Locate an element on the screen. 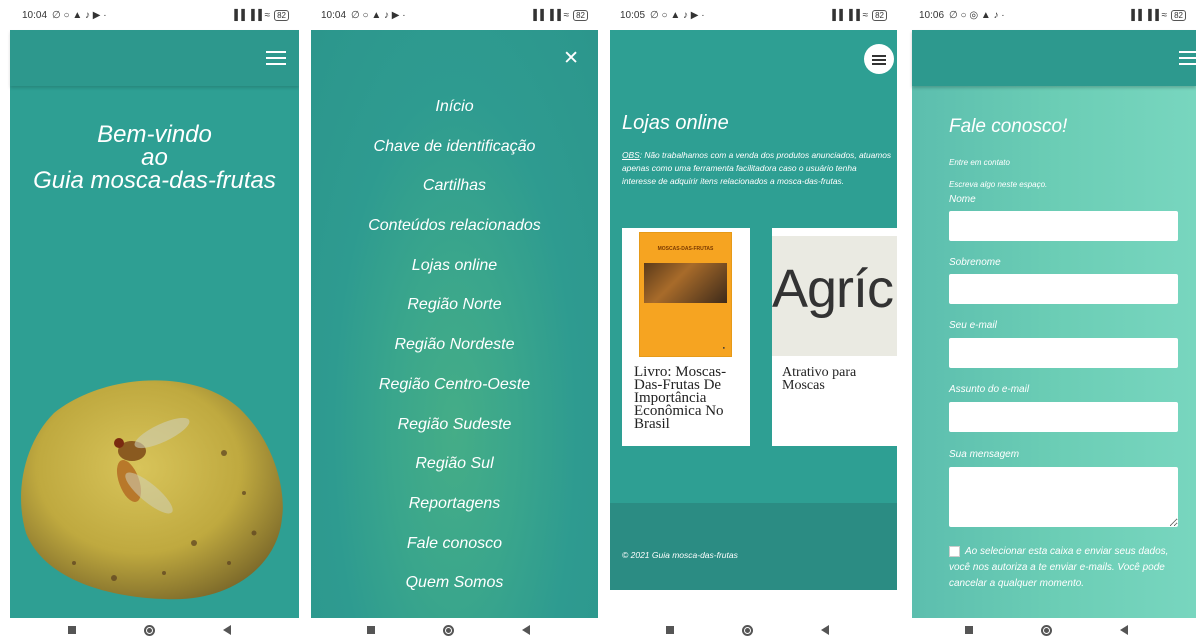  footer is located at coordinates (753, 546).